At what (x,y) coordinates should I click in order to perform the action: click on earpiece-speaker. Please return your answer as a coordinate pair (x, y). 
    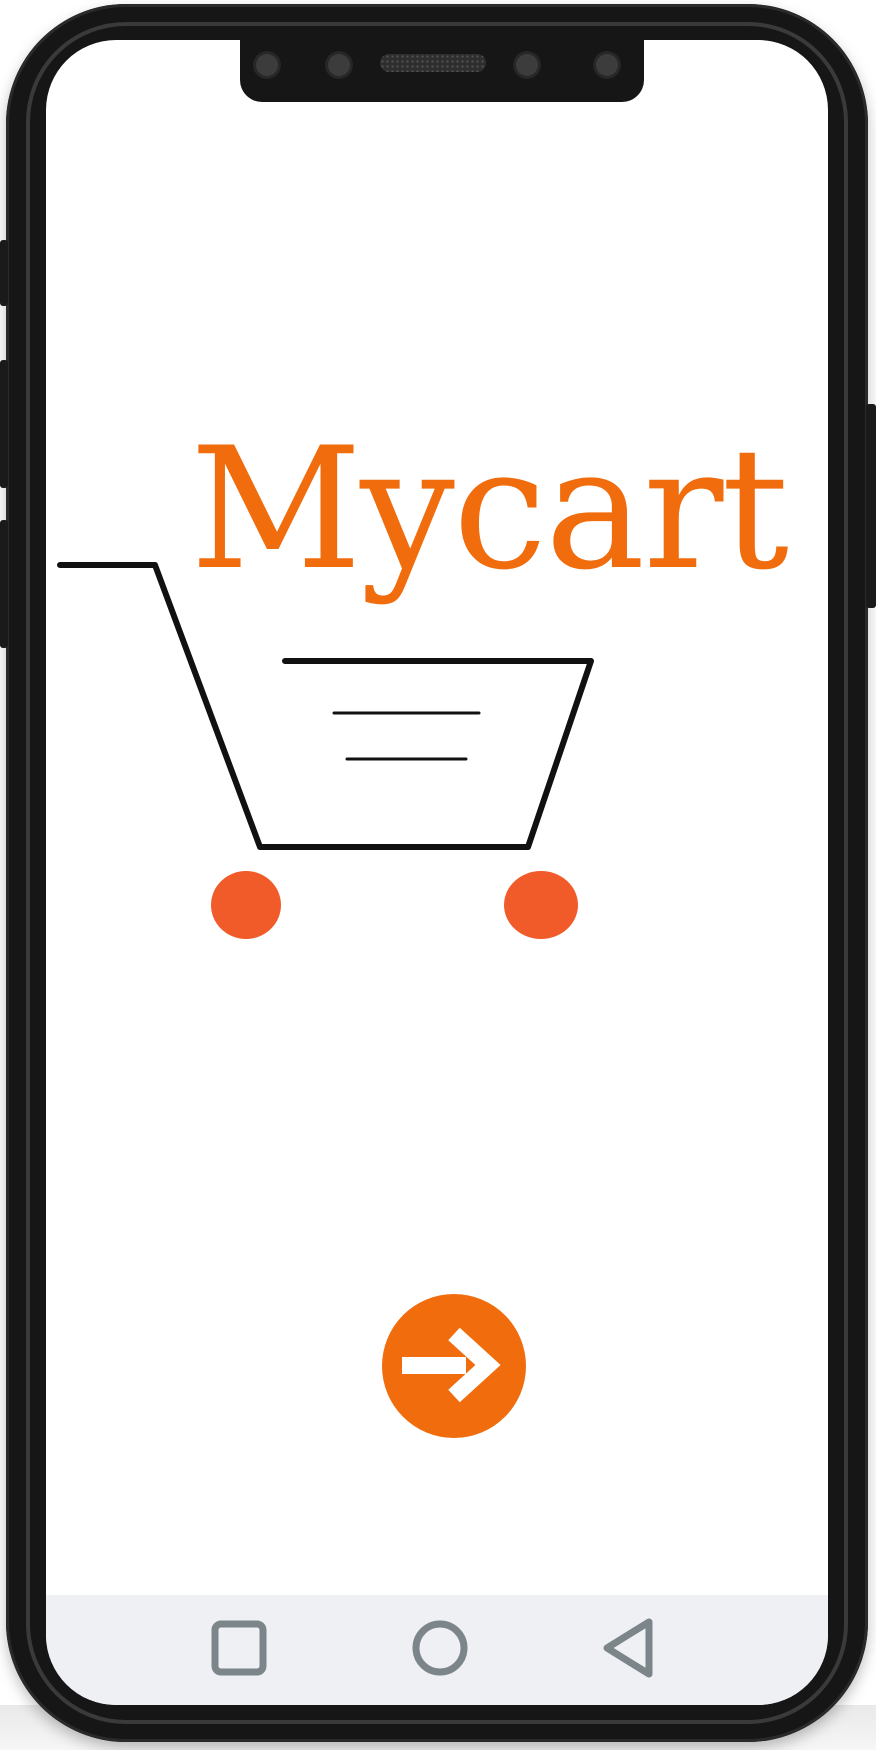
    Looking at the image, I should click on (433, 63).